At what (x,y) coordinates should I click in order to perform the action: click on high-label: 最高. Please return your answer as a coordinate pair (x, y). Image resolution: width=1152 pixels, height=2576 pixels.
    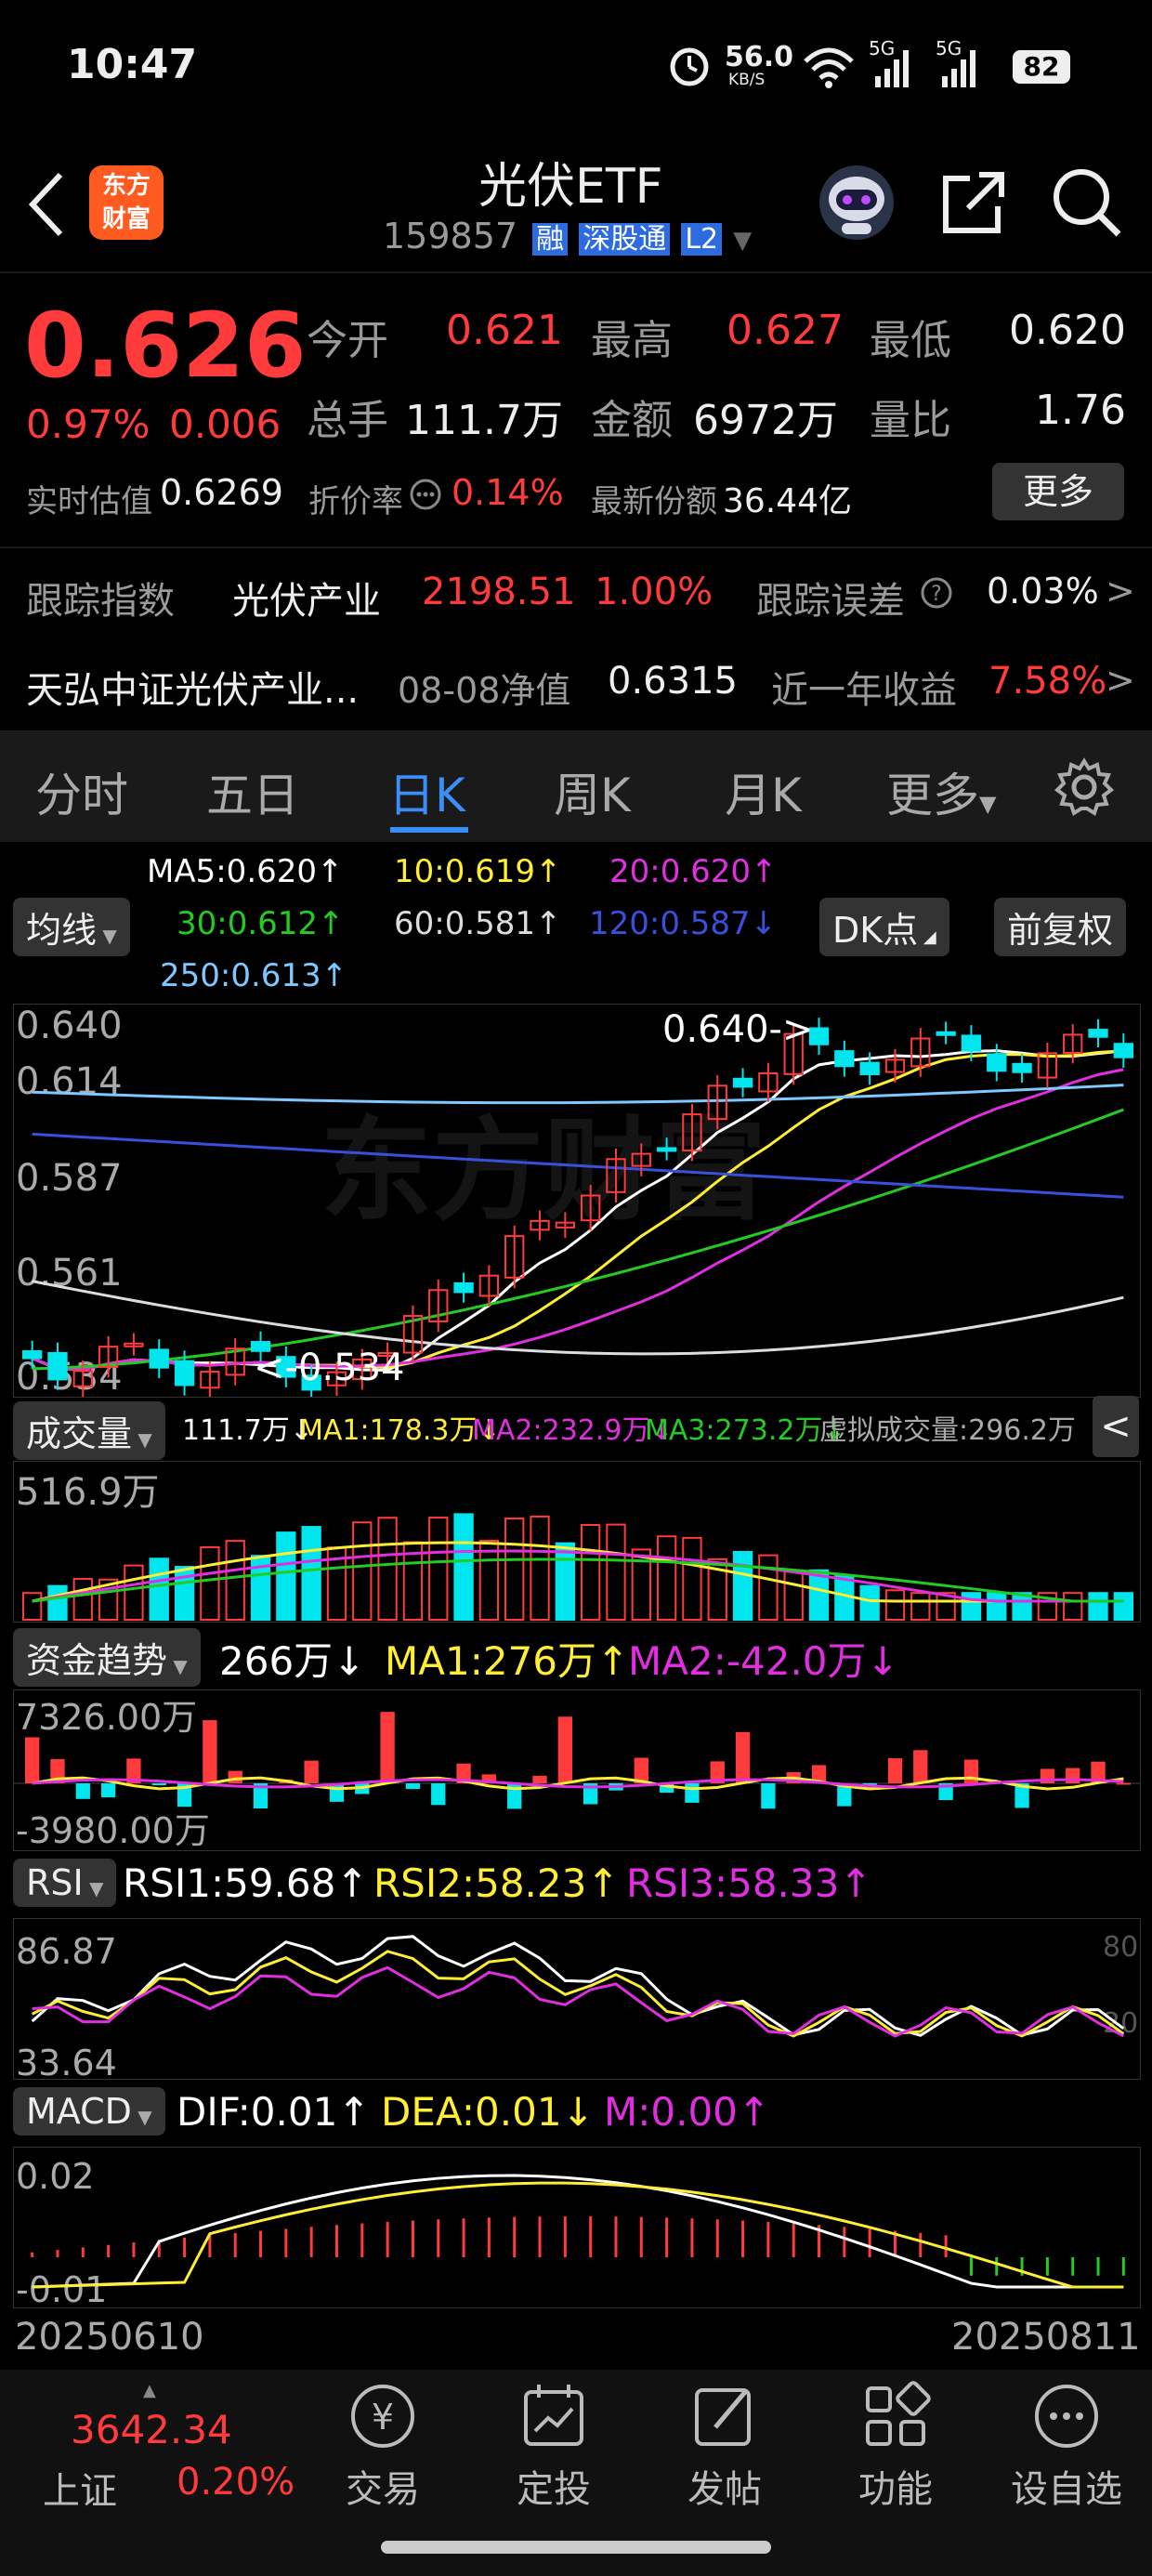
    Looking at the image, I should click on (632, 340).